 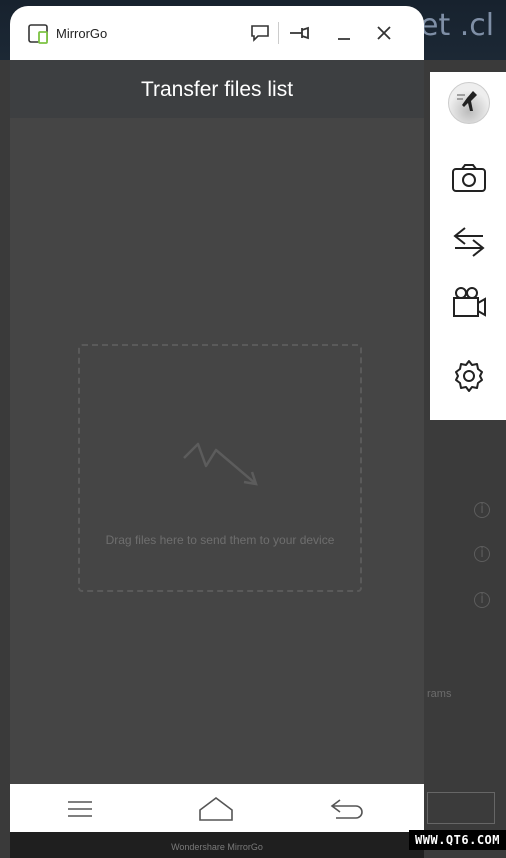 What do you see at coordinates (469, 376) in the screenshot?
I see `settings-icon` at bounding box center [469, 376].